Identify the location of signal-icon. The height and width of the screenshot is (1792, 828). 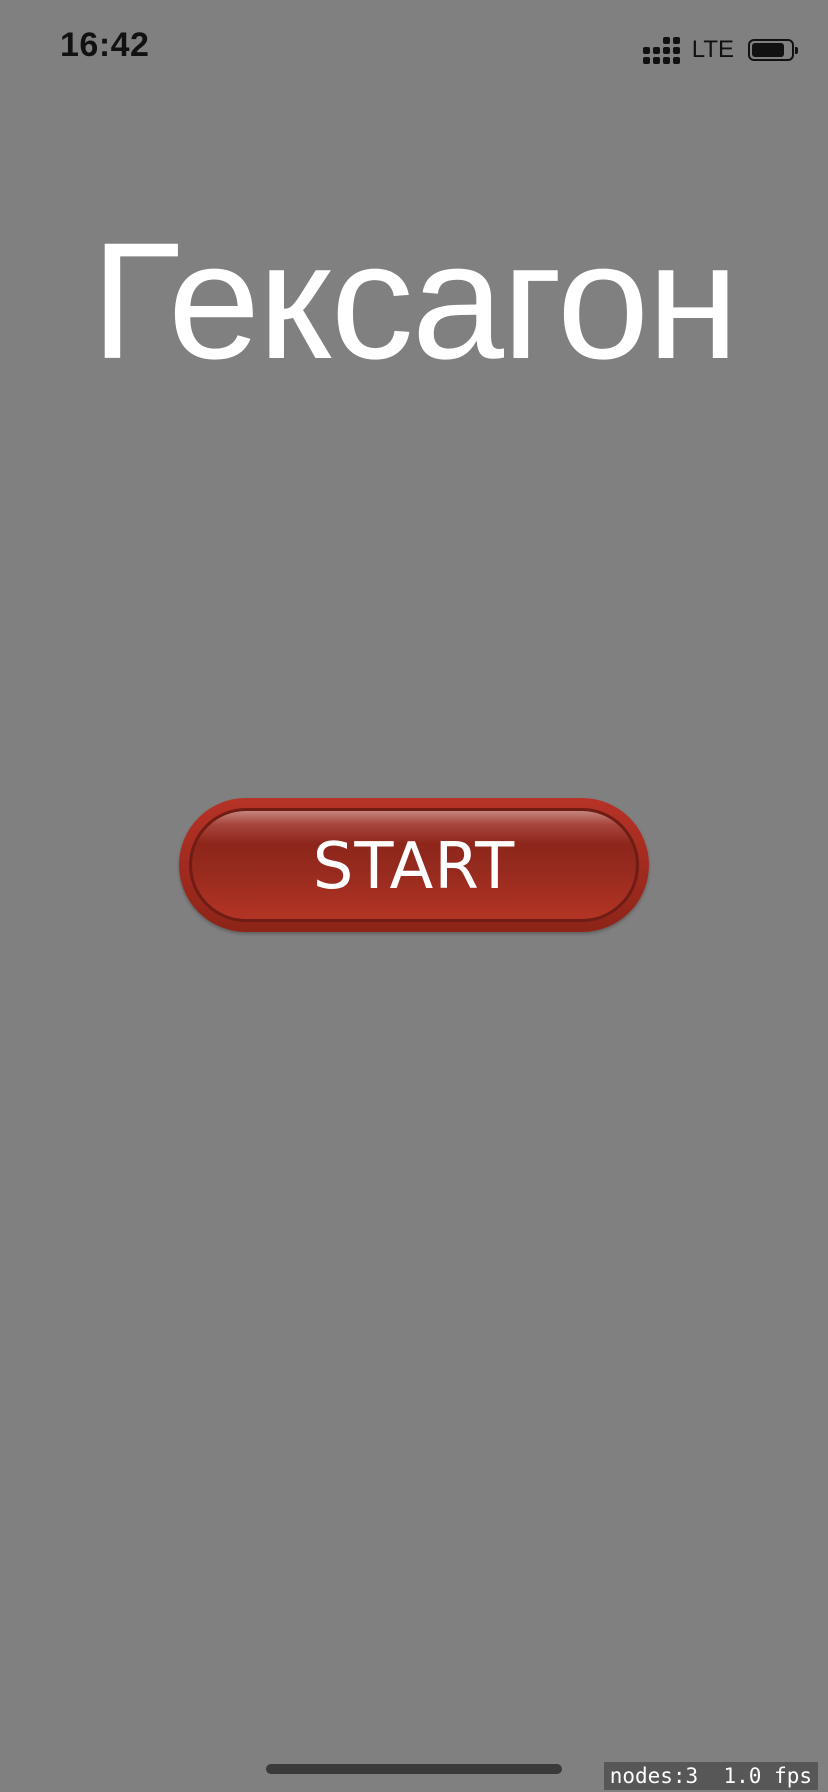
(661, 50).